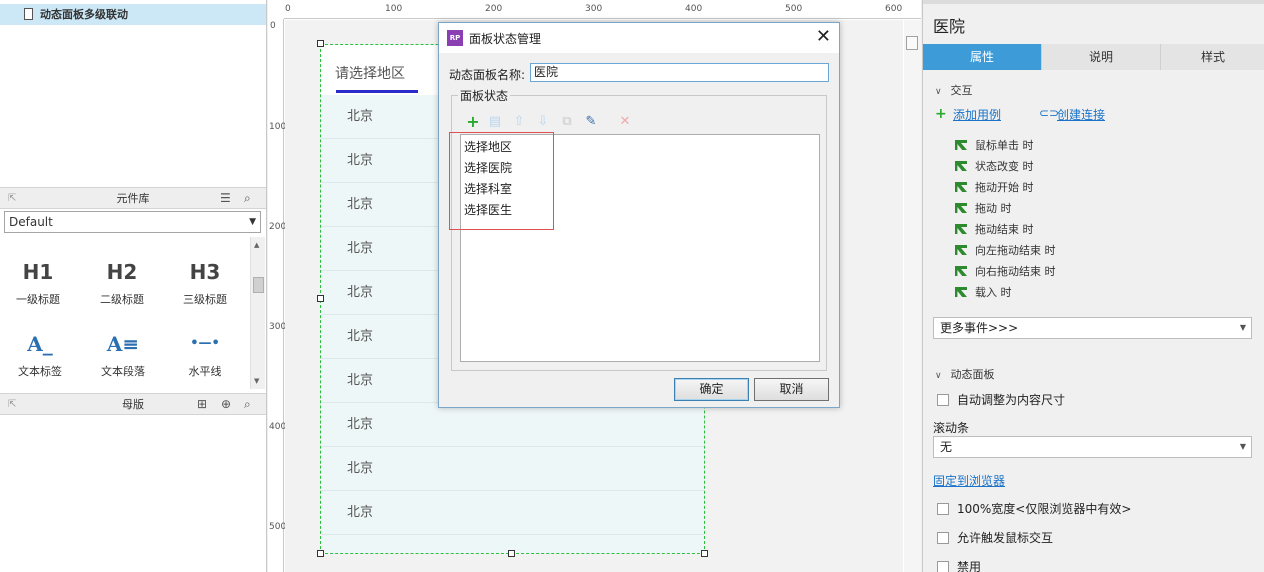  Describe the element at coordinates (1212, 57) in the screenshot. I see `tab-style: 样式` at that location.